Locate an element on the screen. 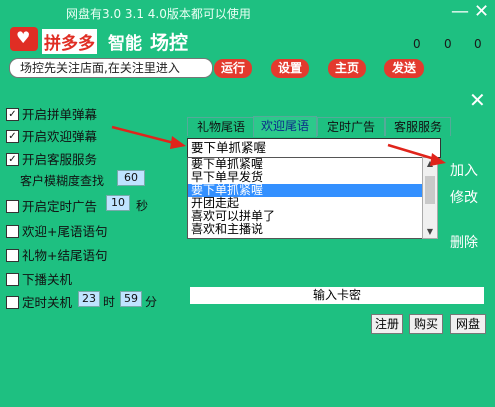 The image size is (495, 407). tab-service: 客服服务 is located at coordinates (418, 126).